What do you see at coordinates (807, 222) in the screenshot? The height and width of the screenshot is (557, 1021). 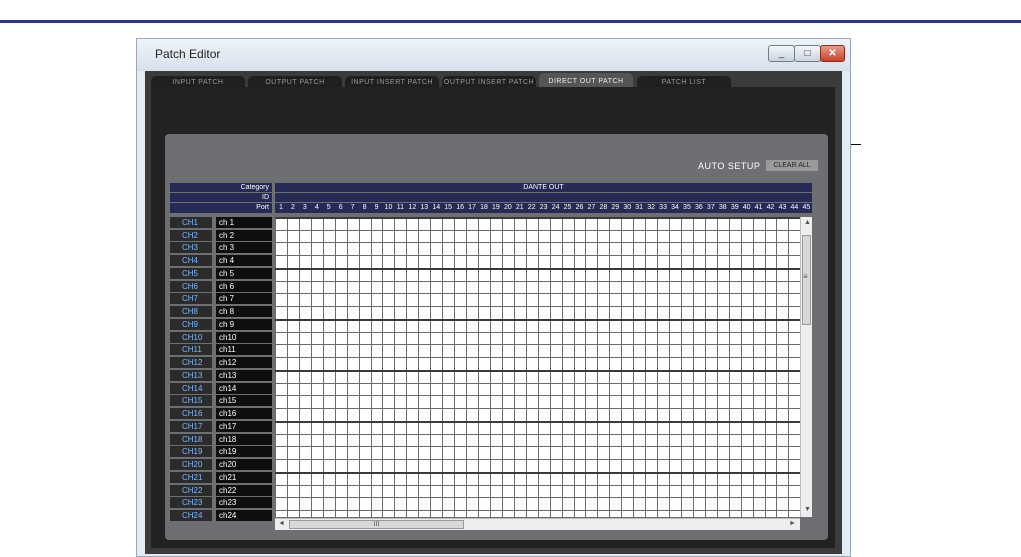 I see `scroll-up-icon: ▲` at bounding box center [807, 222].